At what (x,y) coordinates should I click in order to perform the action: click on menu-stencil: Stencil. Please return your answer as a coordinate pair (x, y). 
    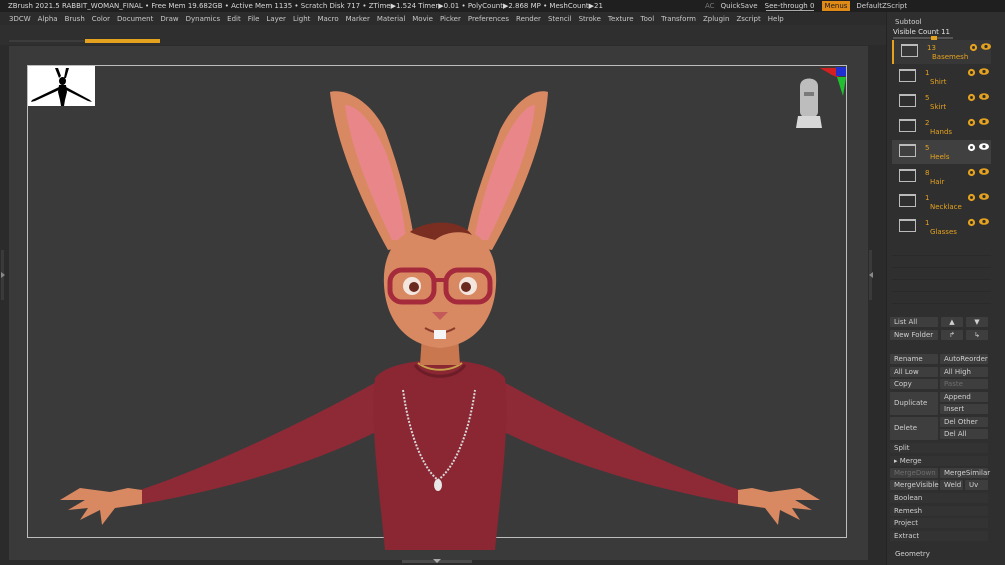
    Looking at the image, I should click on (560, 19).